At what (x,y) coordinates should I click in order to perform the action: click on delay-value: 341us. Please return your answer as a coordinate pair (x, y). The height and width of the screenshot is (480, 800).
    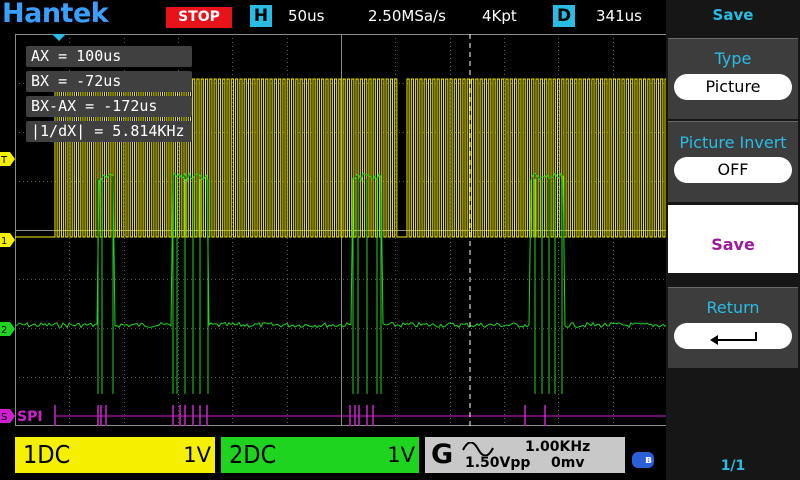
    Looking at the image, I should click on (619, 16).